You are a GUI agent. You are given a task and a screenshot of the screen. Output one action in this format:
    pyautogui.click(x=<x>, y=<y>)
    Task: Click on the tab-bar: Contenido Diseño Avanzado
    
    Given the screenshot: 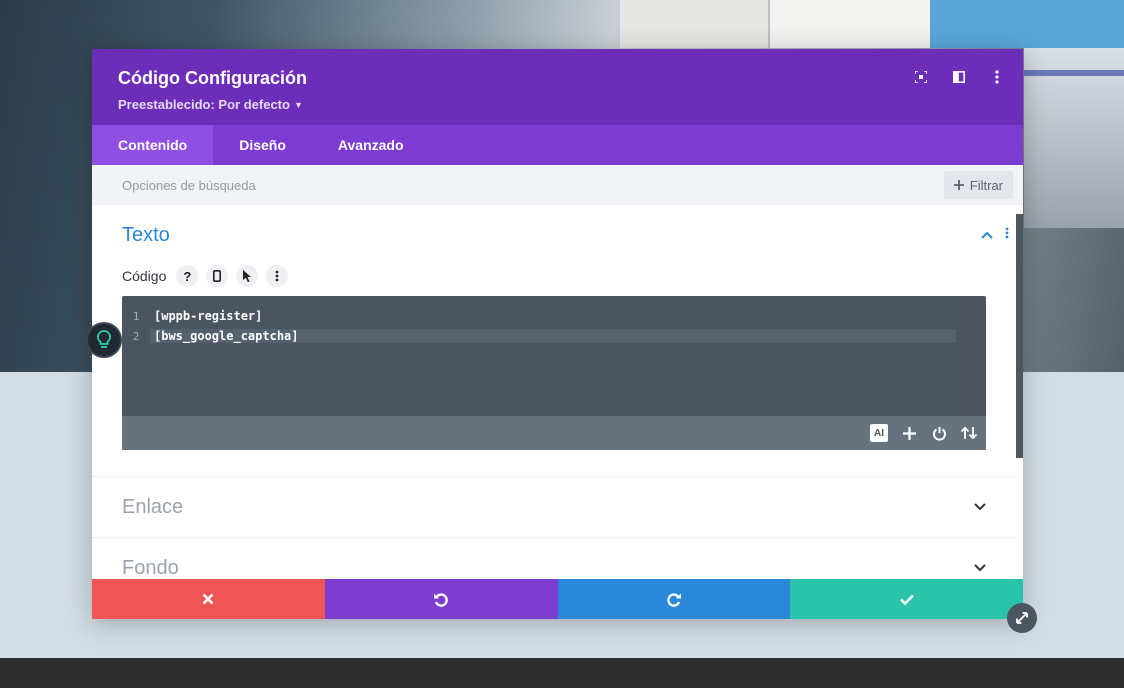 What is the action you would take?
    pyautogui.click(x=557, y=145)
    